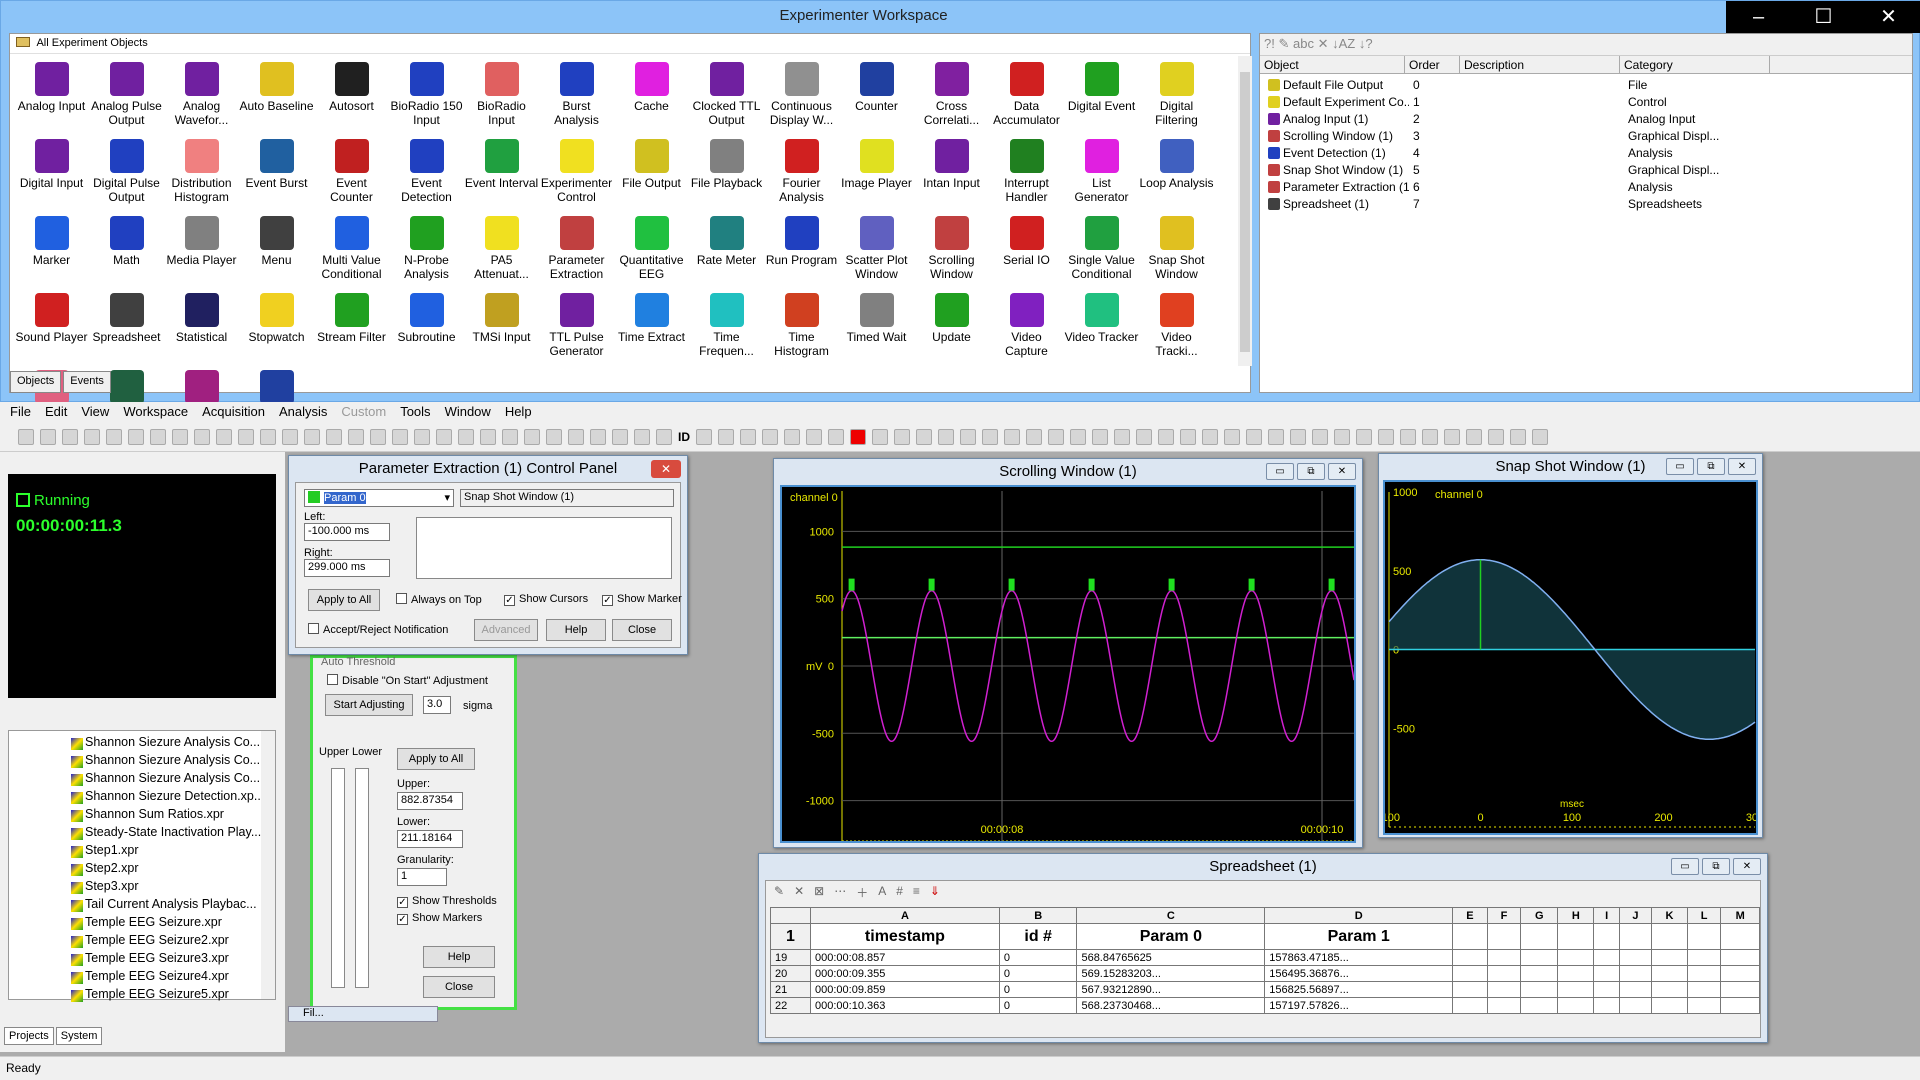 The width and height of the screenshot is (1920, 1080). What do you see at coordinates (126, 324) in the screenshot?
I see `object-tile: Spreadsheet` at bounding box center [126, 324].